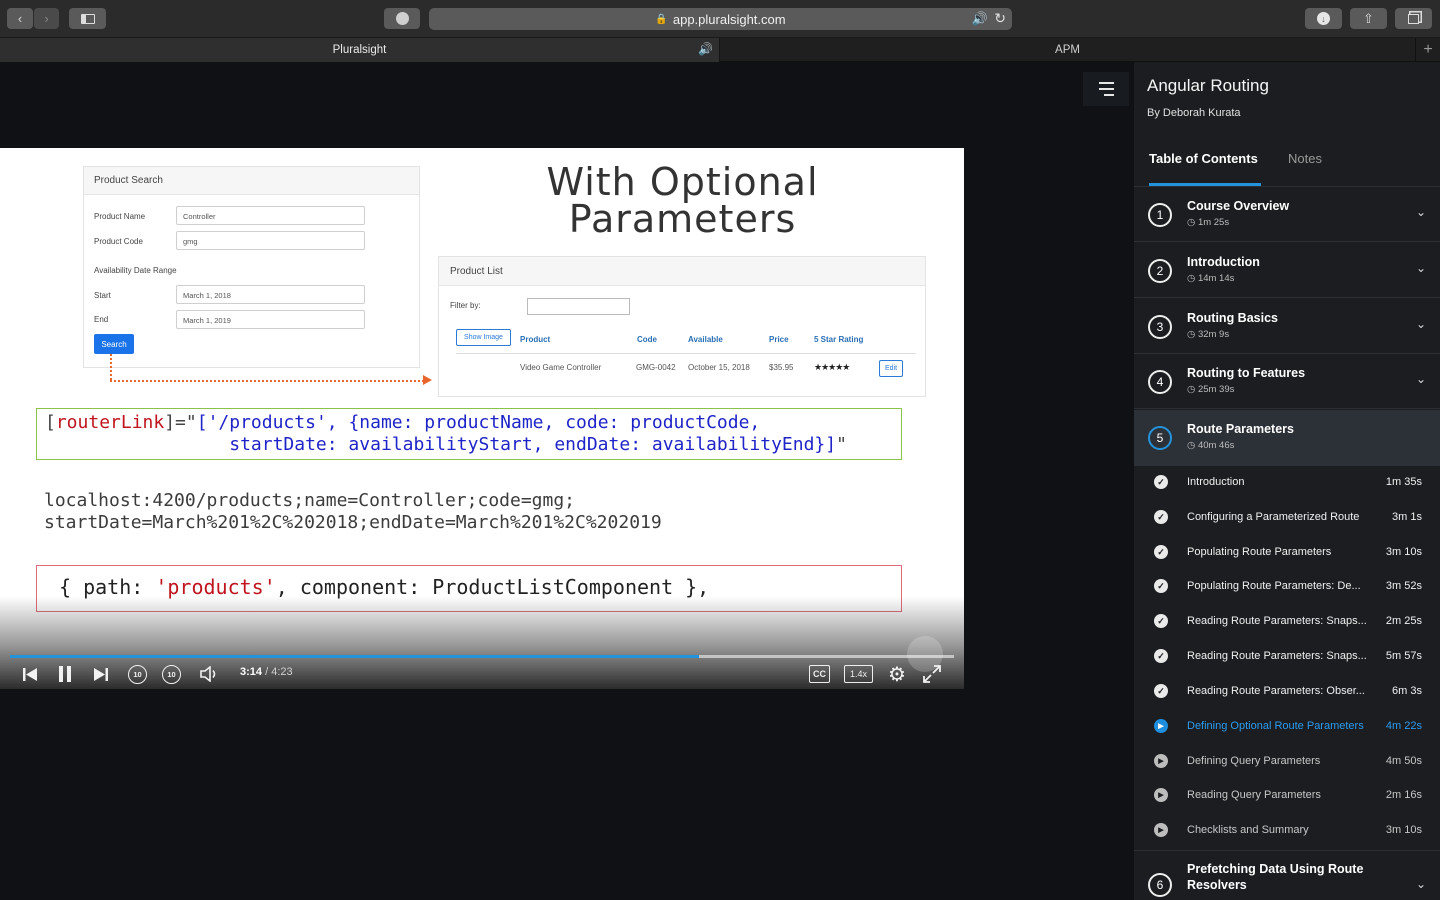 The width and height of the screenshot is (1440, 900). I want to click on module-item: 3 Routing Basics ◷ 32m 9s ⌄, so click(1287, 326).